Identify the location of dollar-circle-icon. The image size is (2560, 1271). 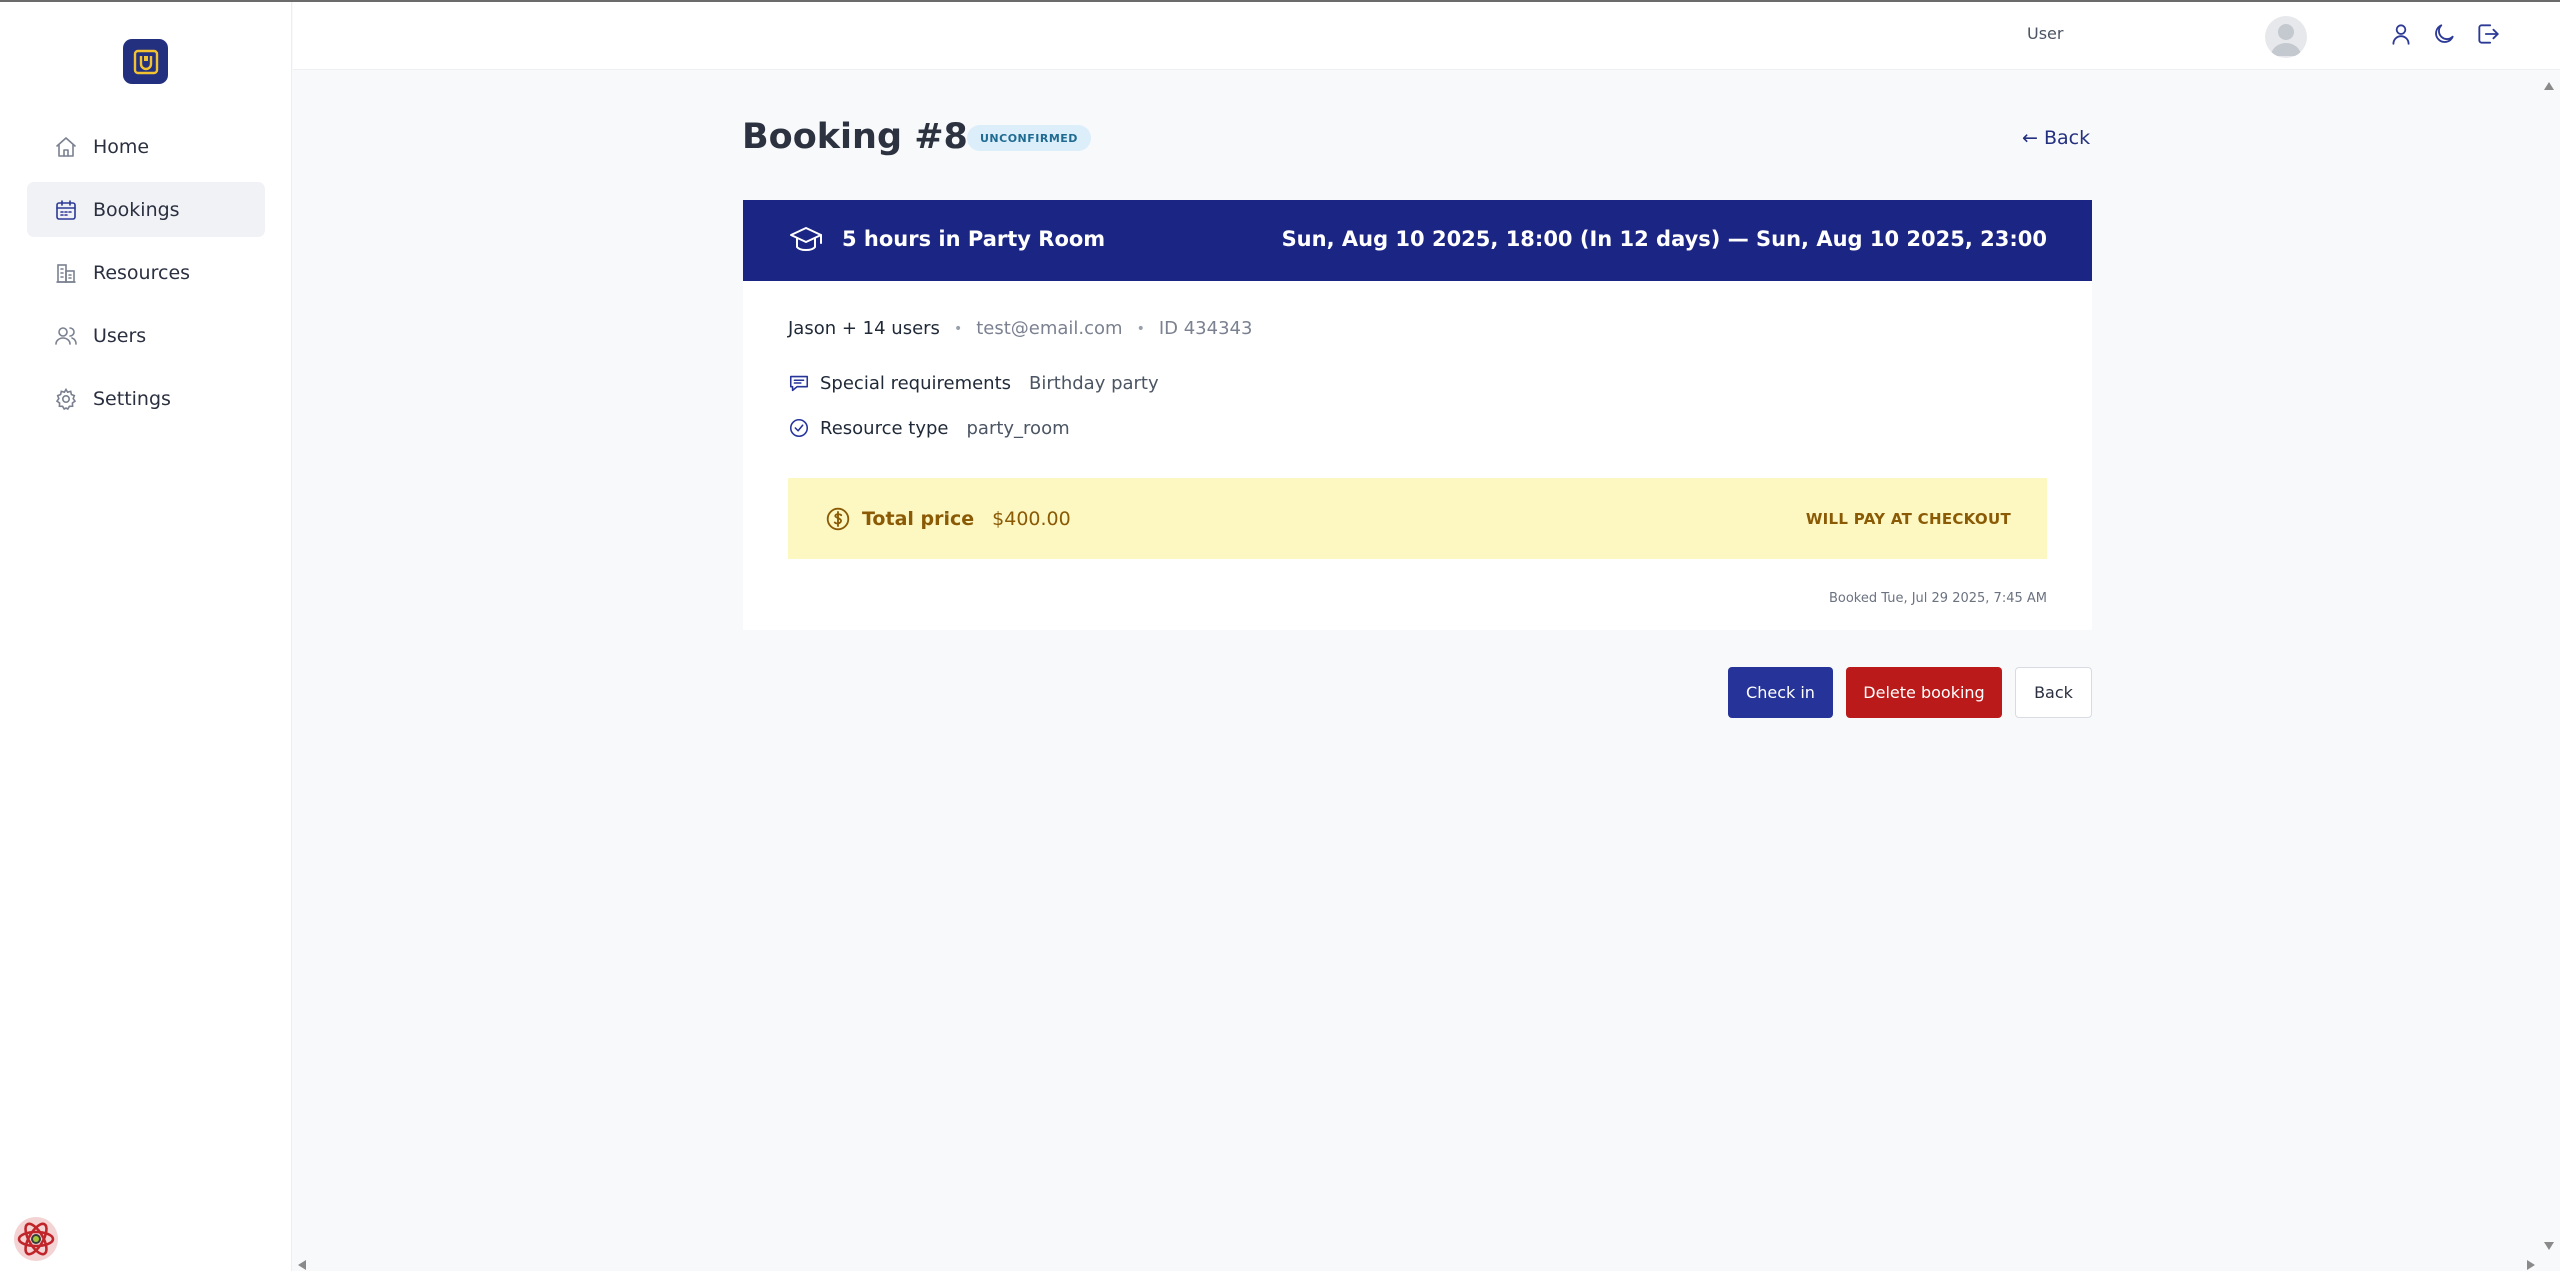
(838, 519).